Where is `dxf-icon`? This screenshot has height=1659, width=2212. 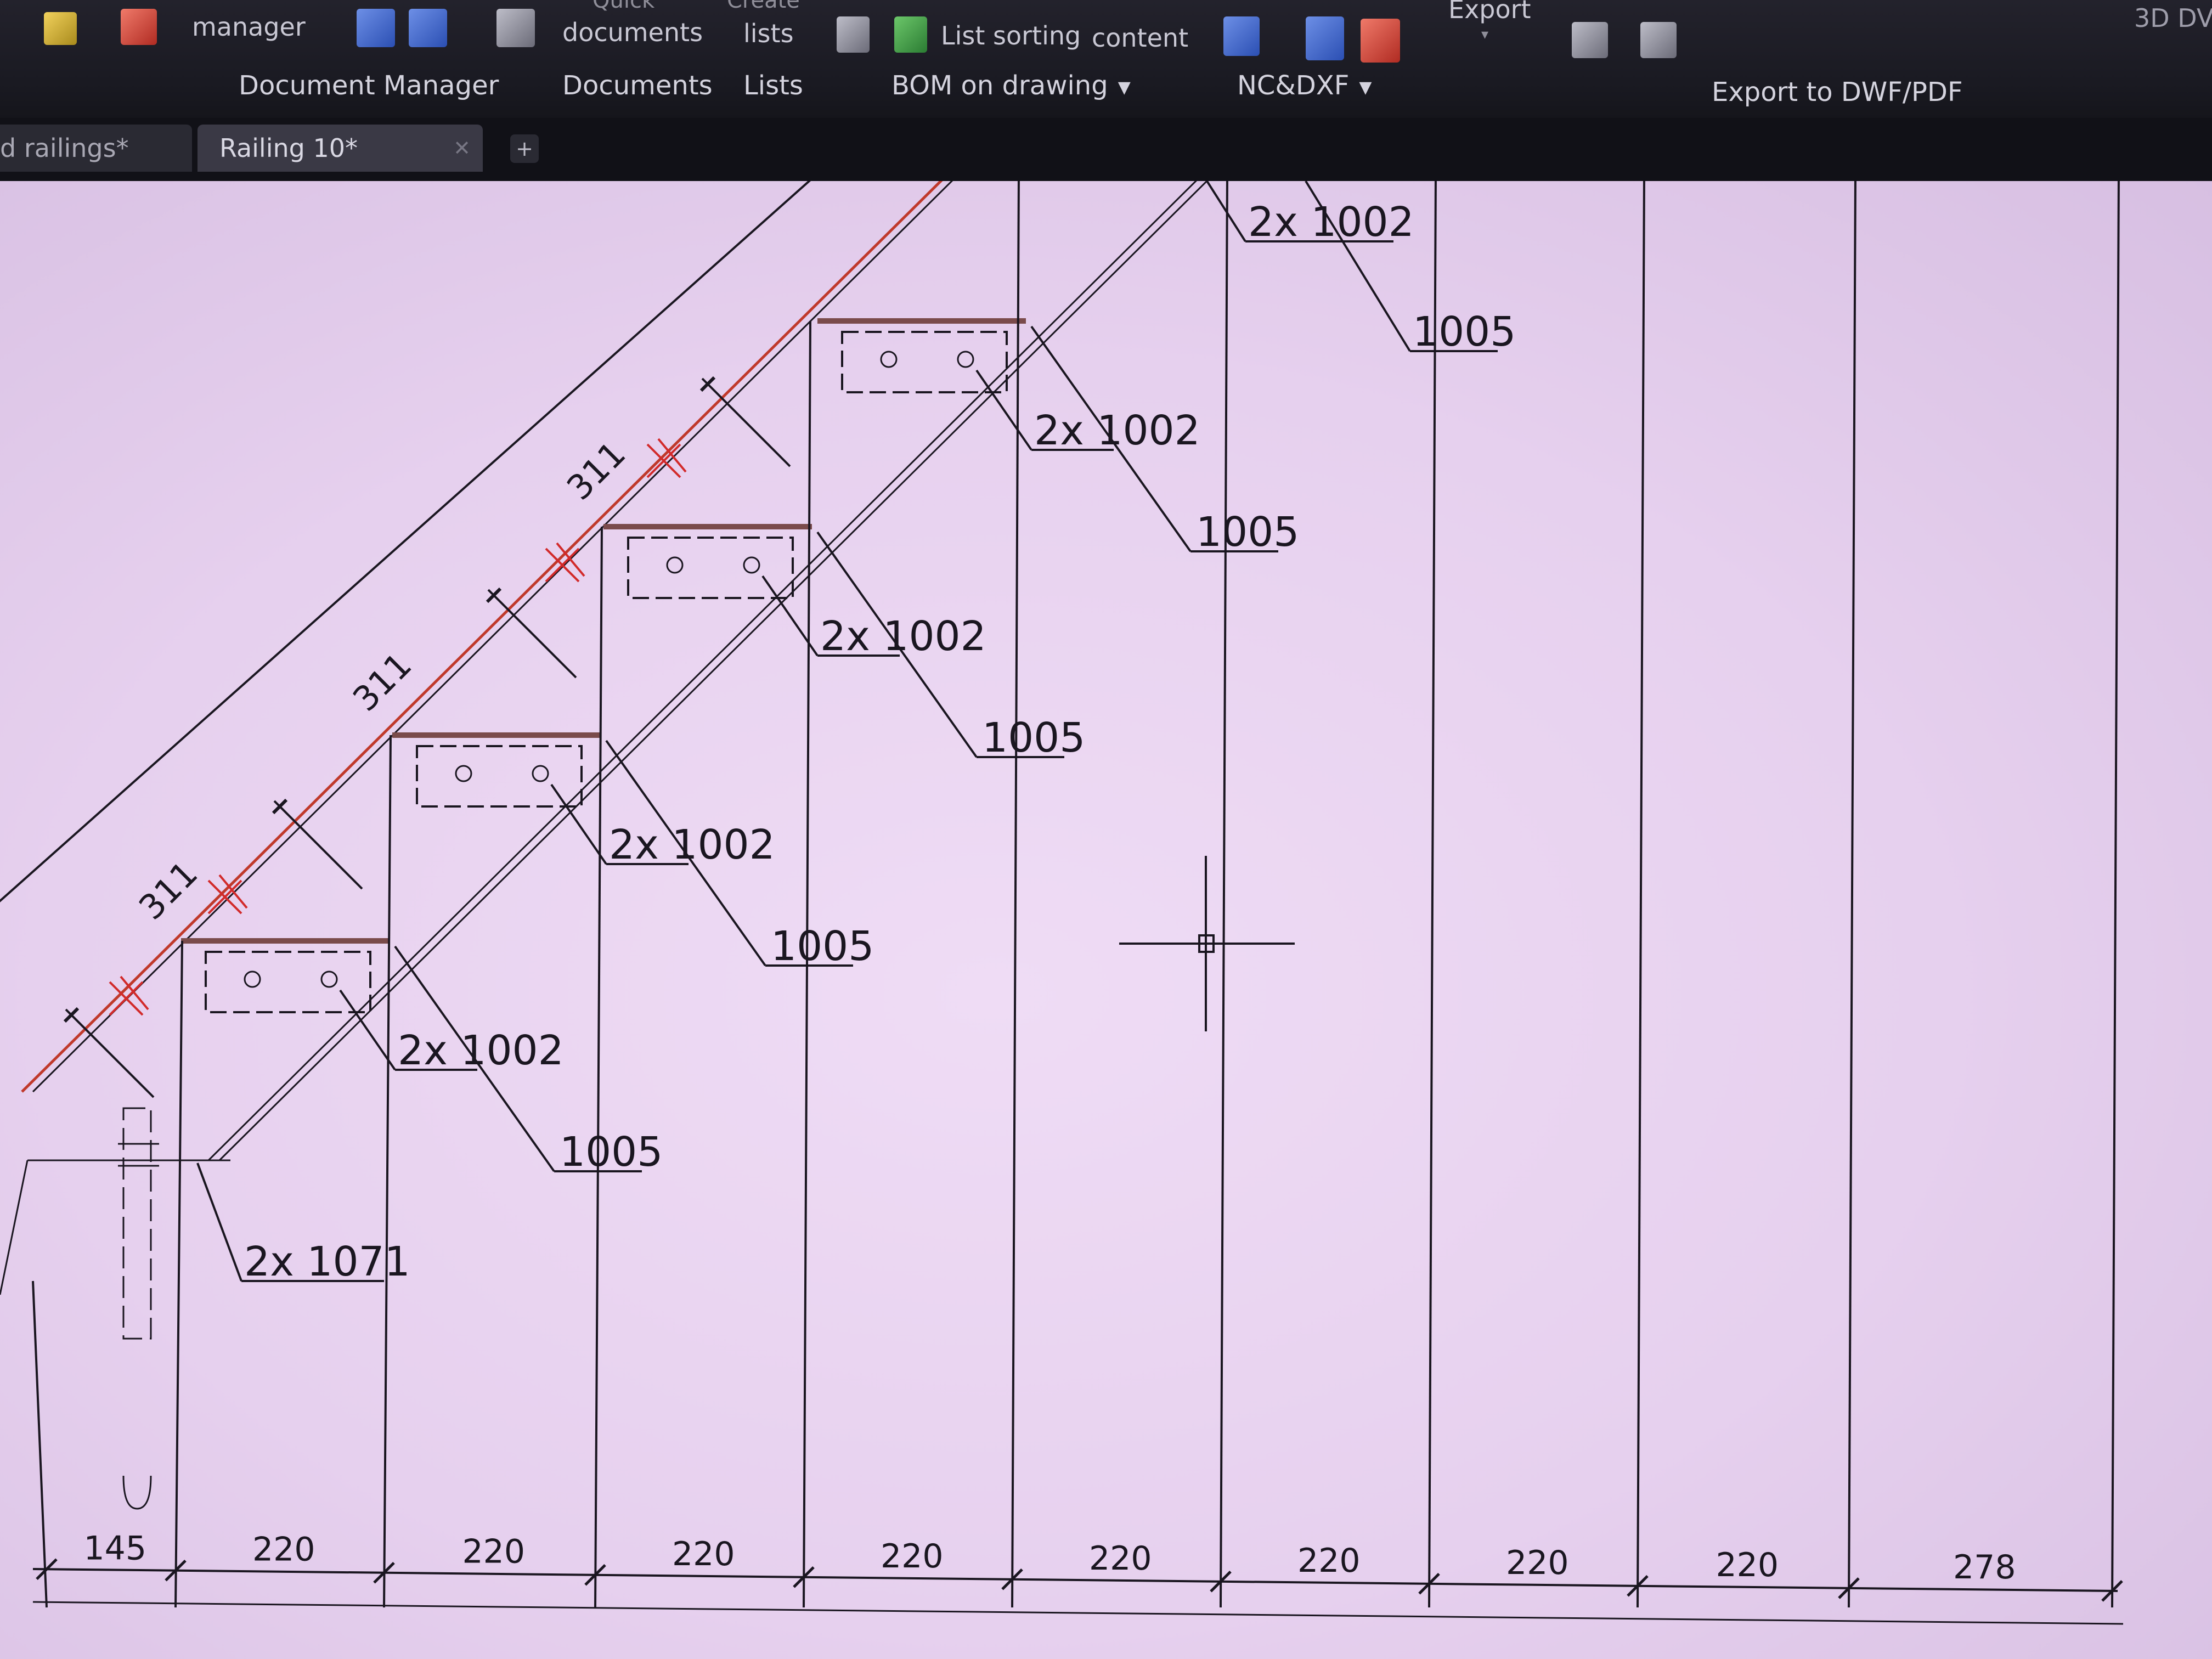
dxf-icon is located at coordinates (1325, 38).